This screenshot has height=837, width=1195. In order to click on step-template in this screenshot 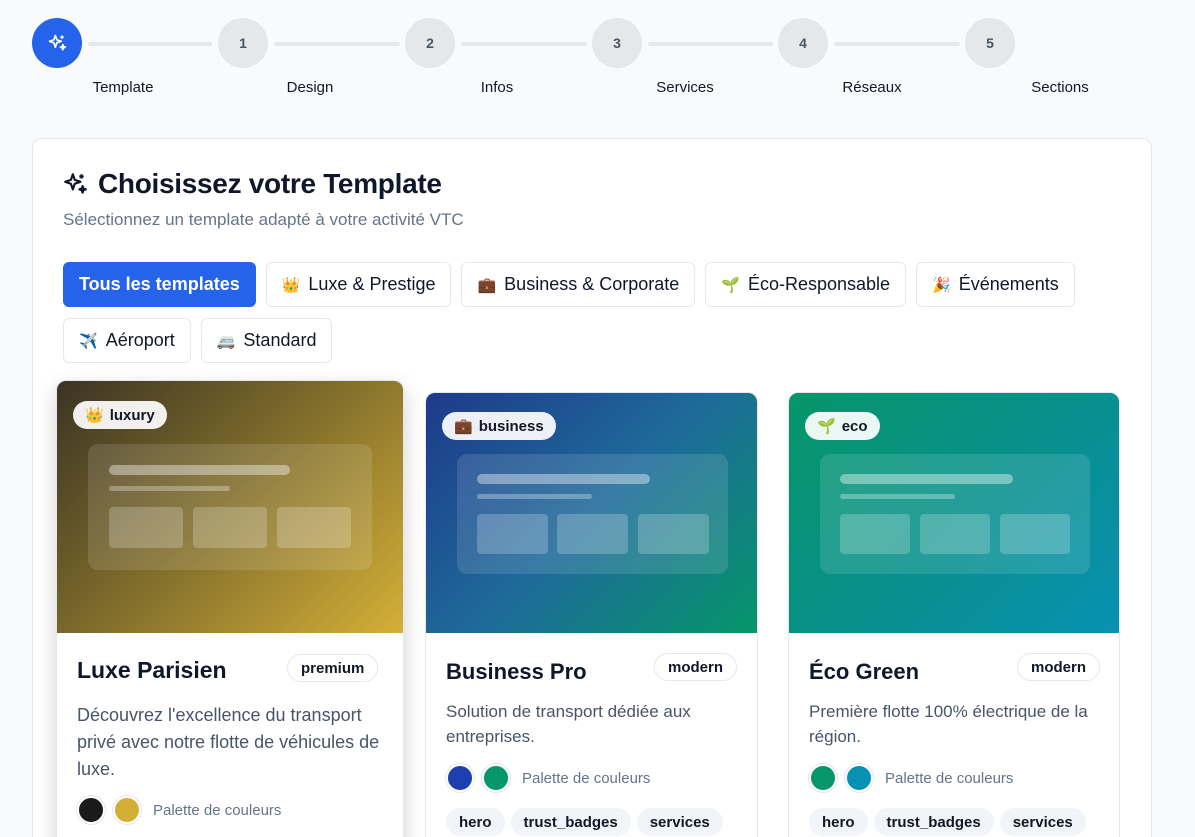, I will do `click(57, 43)`.